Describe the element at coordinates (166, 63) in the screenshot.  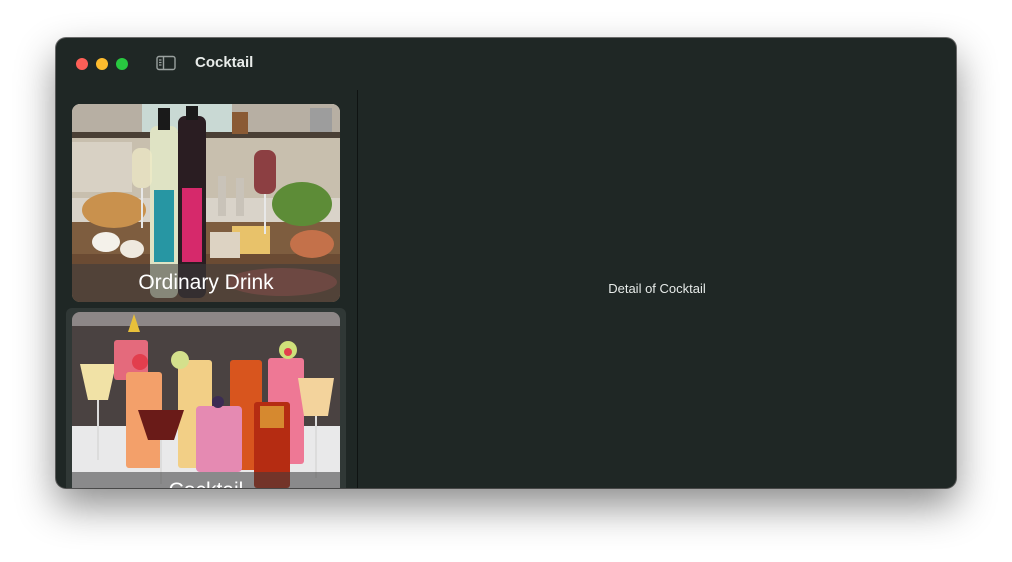
I see `sidebar-toggle-icon` at that location.